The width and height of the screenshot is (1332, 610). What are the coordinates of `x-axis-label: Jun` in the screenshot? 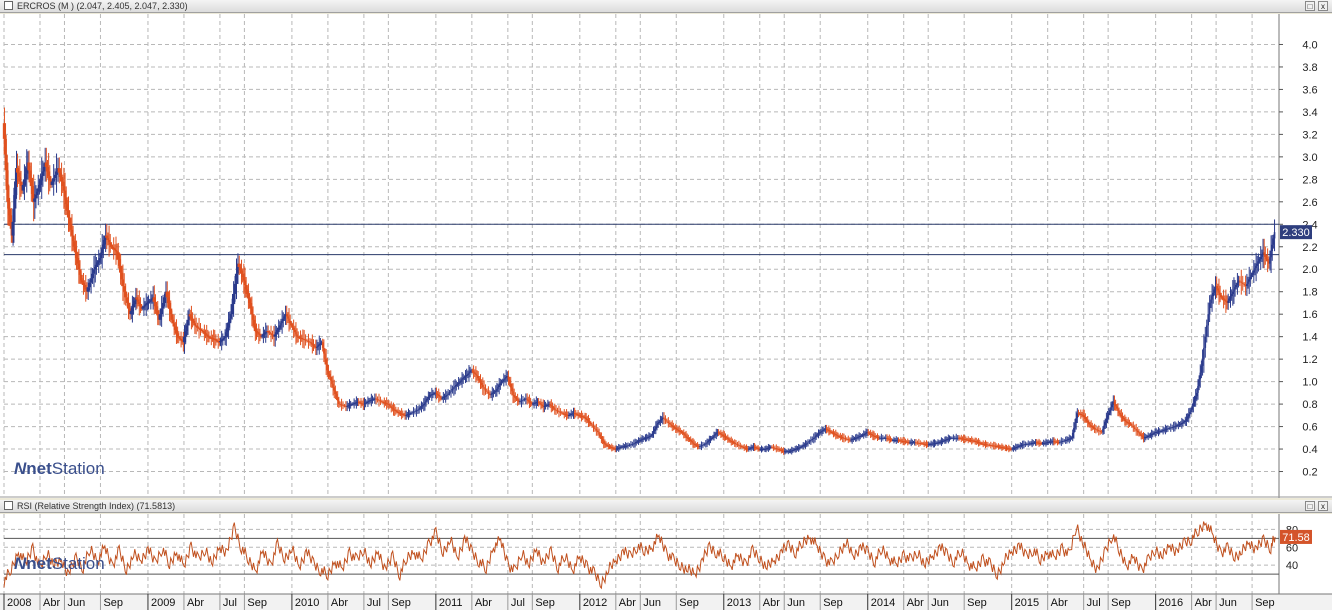 It's located at (652, 603).